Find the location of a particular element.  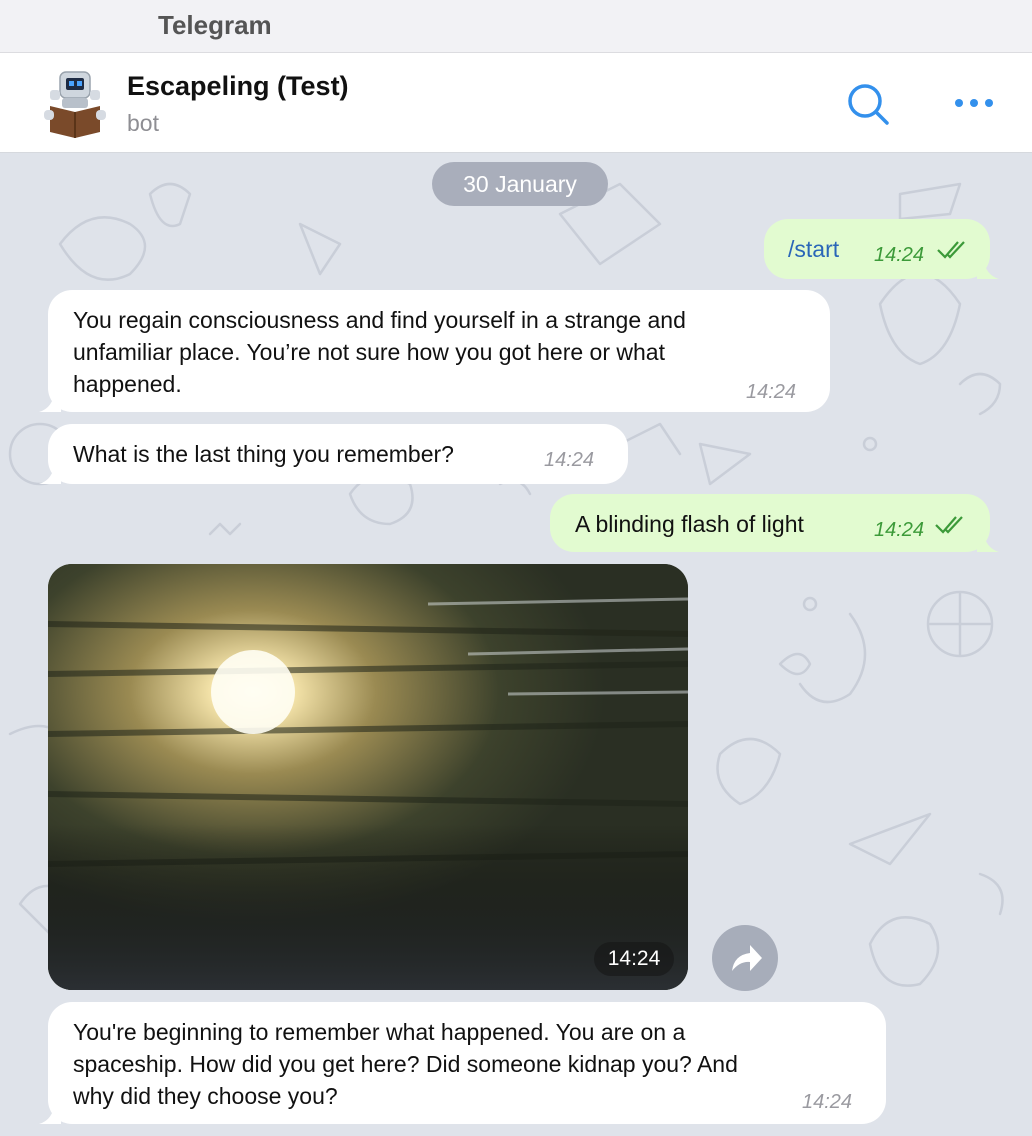

chat-title: Escapeling (Test) is located at coordinates (238, 86).